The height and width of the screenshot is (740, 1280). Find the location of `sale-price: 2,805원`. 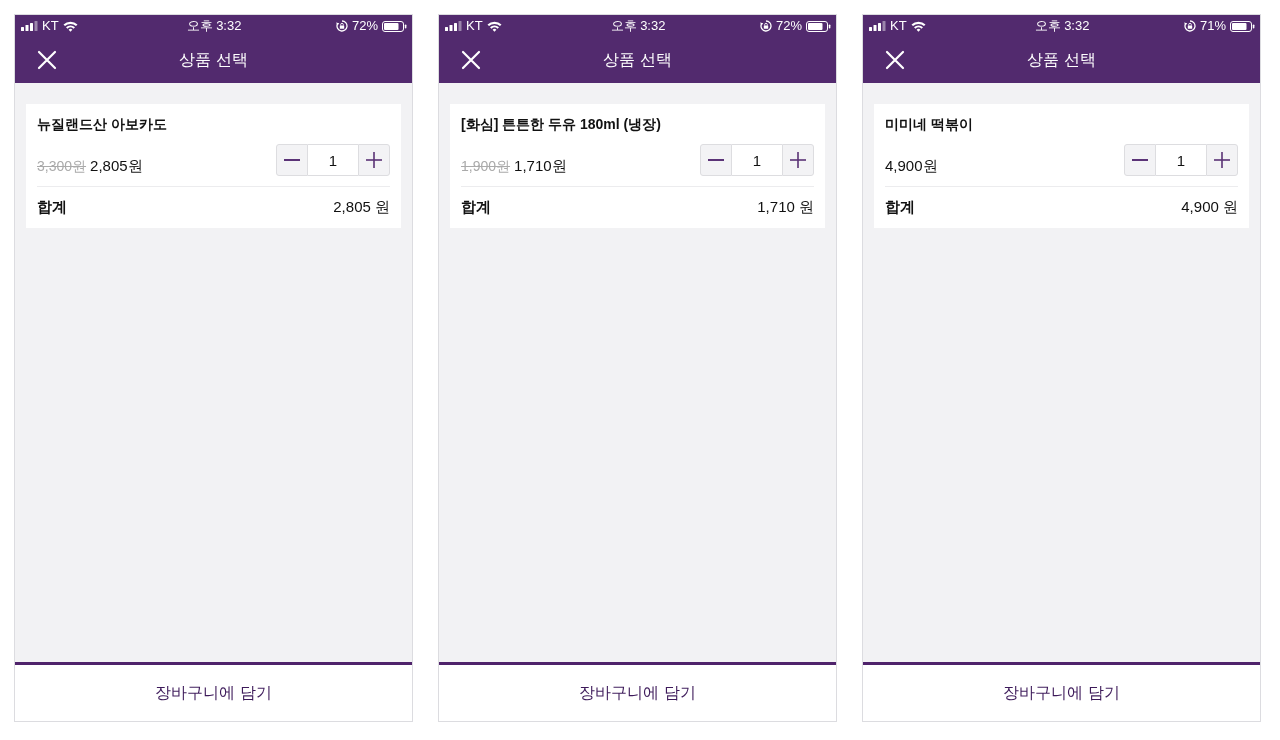

sale-price: 2,805원 is located at coordinates (116, 166).